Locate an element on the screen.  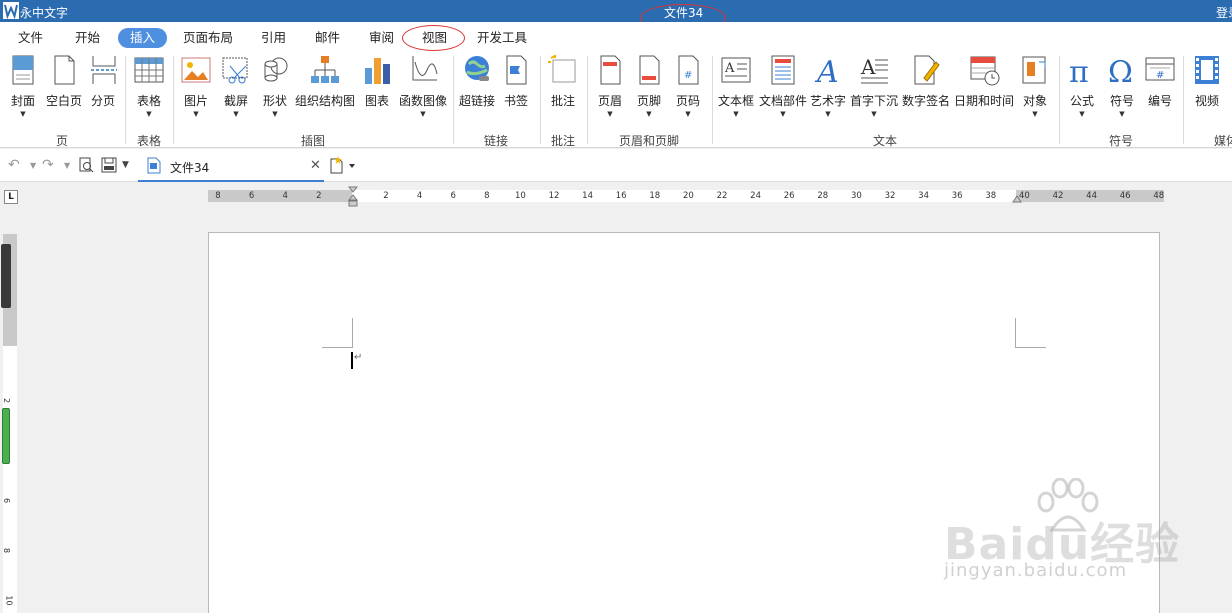
doc-parts-button: 文档部件 ▼ is located at coordinates (783, 86).